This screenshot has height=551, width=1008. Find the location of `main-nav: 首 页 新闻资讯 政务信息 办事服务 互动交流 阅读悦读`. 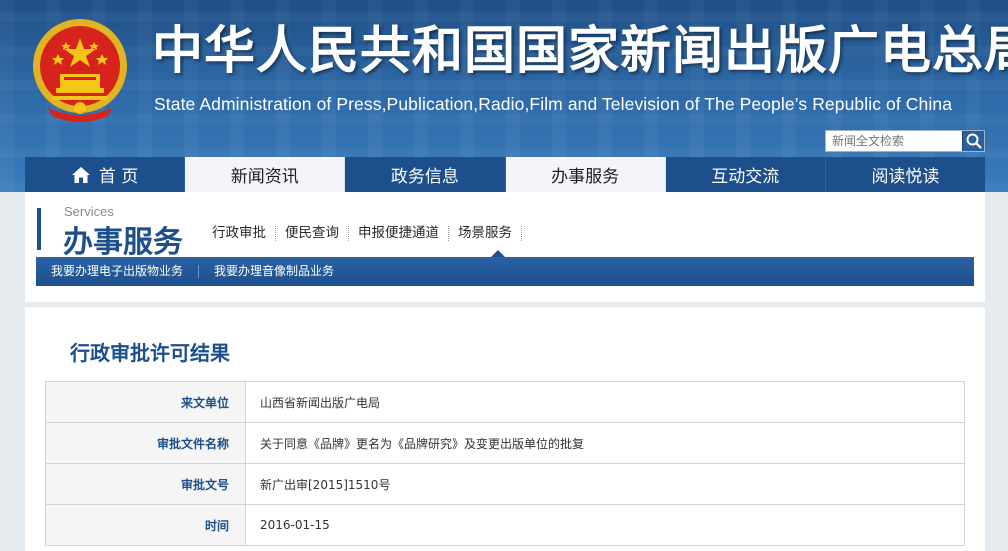

main-nav: 首 页 新闻资讯 政务信息 办事服务 互动交流 阅读悦读 is located at coordinates (505, 174).